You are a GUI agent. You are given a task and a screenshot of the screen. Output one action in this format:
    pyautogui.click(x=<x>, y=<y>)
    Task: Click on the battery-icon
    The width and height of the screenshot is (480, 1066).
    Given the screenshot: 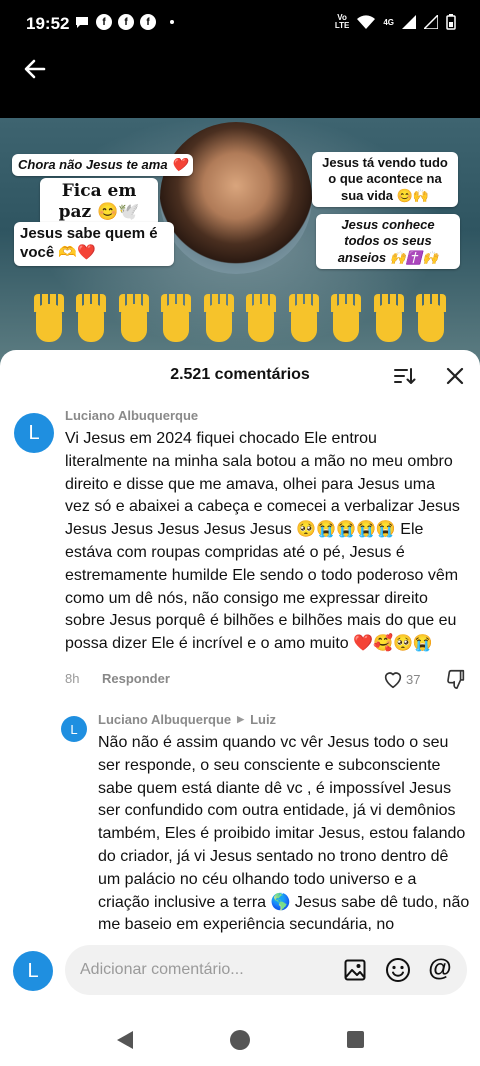 What is the action you would take?
    pyautogui.click(x=451, y=22)
    